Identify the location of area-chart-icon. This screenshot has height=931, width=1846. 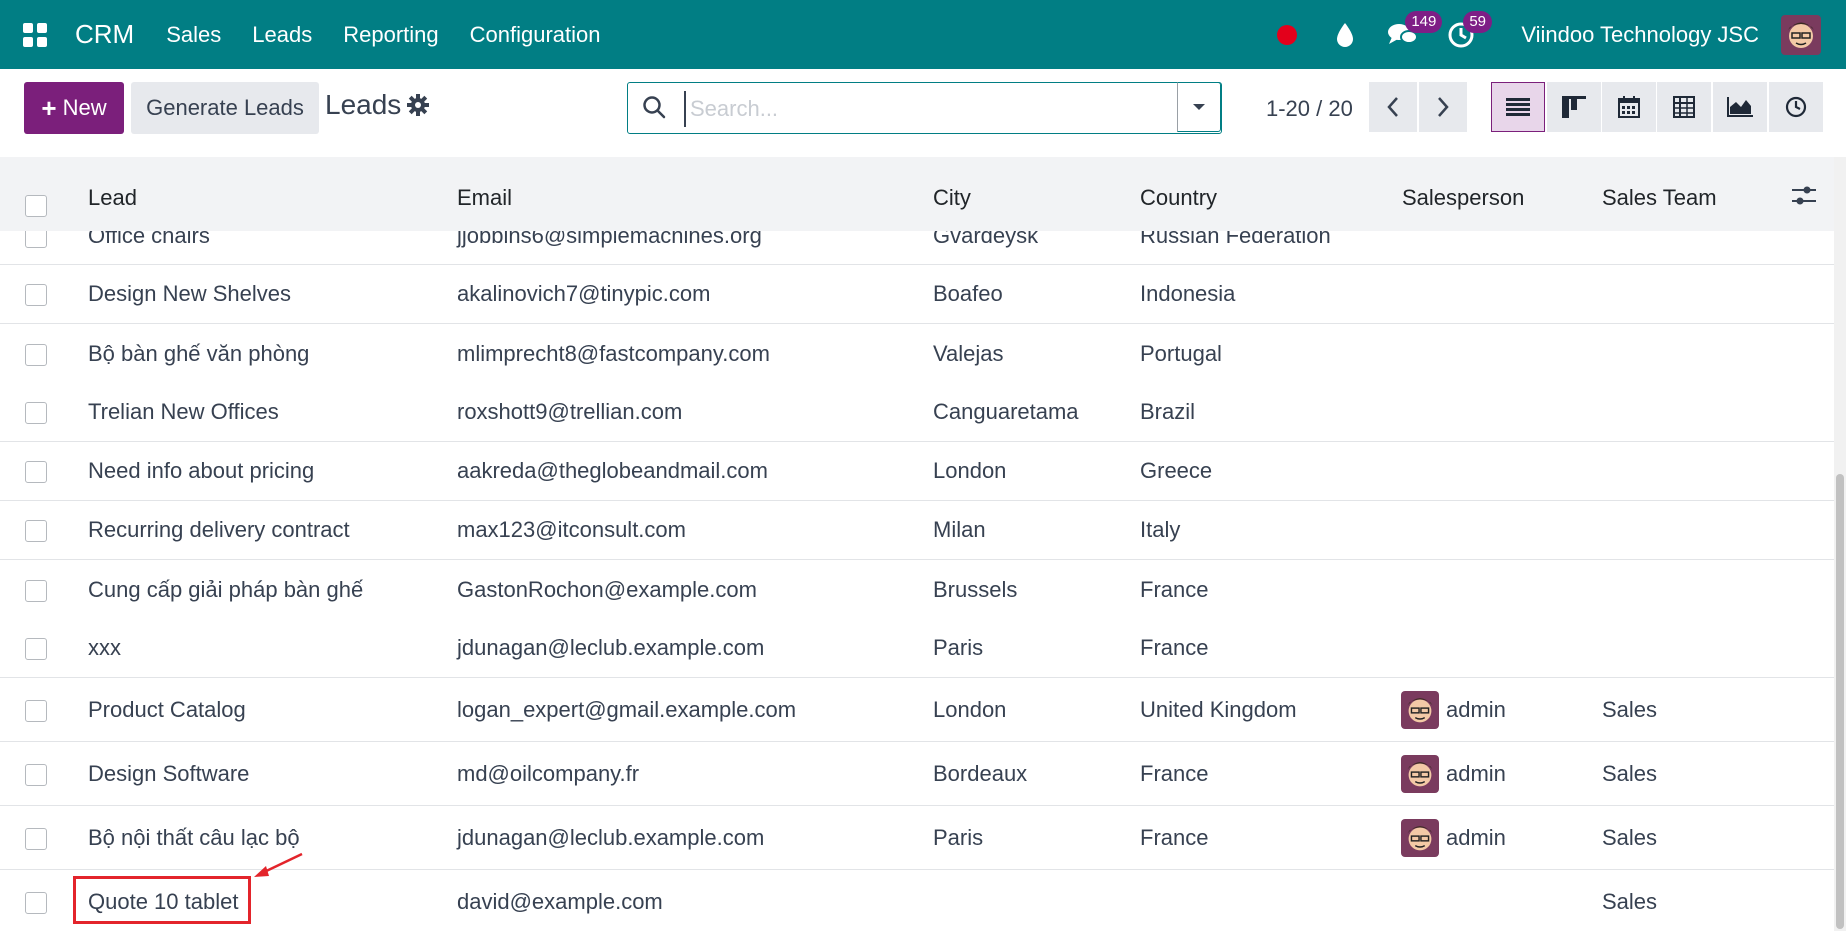
(1740, 107).